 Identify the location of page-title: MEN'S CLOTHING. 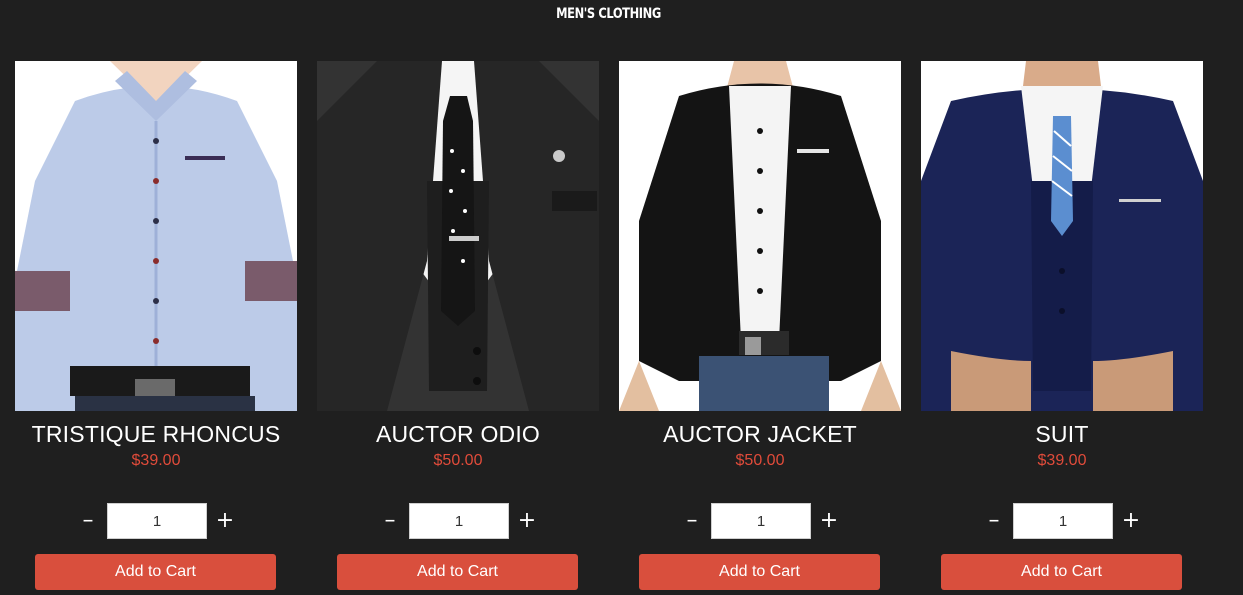
(608, 14).